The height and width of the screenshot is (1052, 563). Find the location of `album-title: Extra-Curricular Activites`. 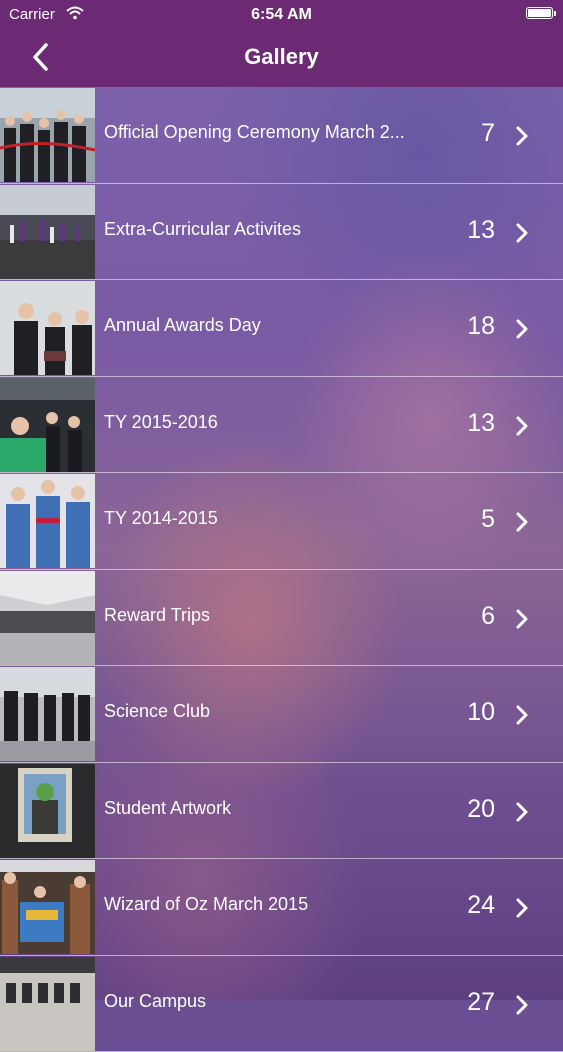

album-title: Extra-Curricular Activites is located at coordinates (264, 229).